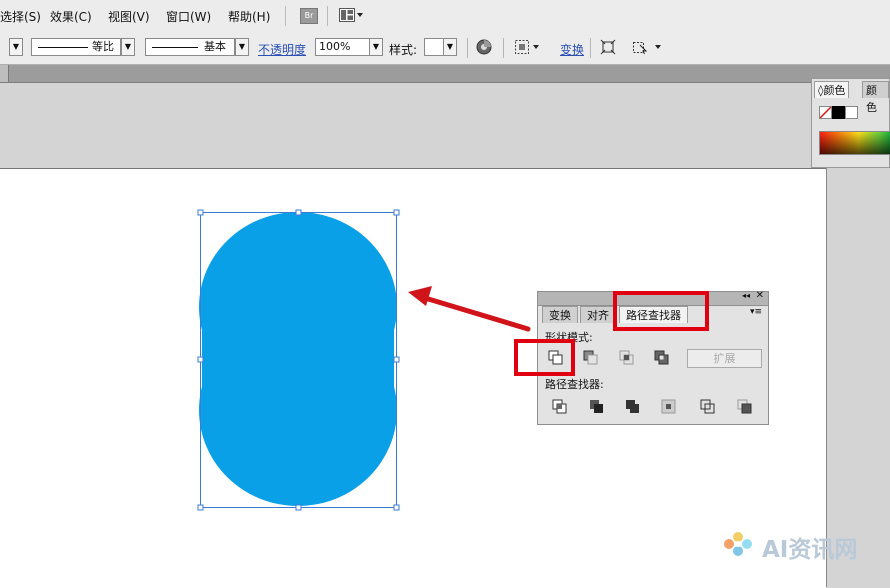 This screenshot has height=588, width=890. What do you see at coordinates (574, 384) in the screenshot?
I see `pathfinders-label: 路径查找器:` at bounding box center [574, 384].